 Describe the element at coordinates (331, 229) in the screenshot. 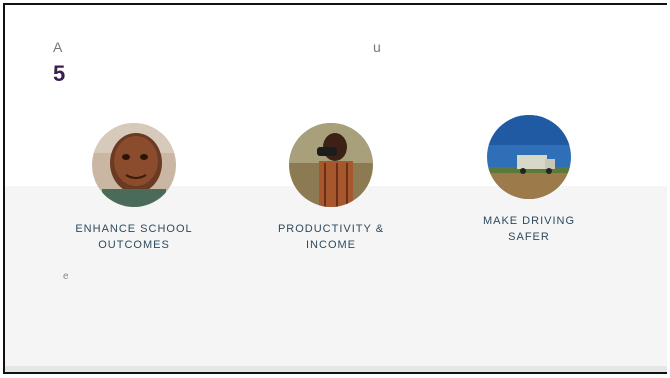

I see `card-label-line1: PRODUCTIVITY &` at that location.